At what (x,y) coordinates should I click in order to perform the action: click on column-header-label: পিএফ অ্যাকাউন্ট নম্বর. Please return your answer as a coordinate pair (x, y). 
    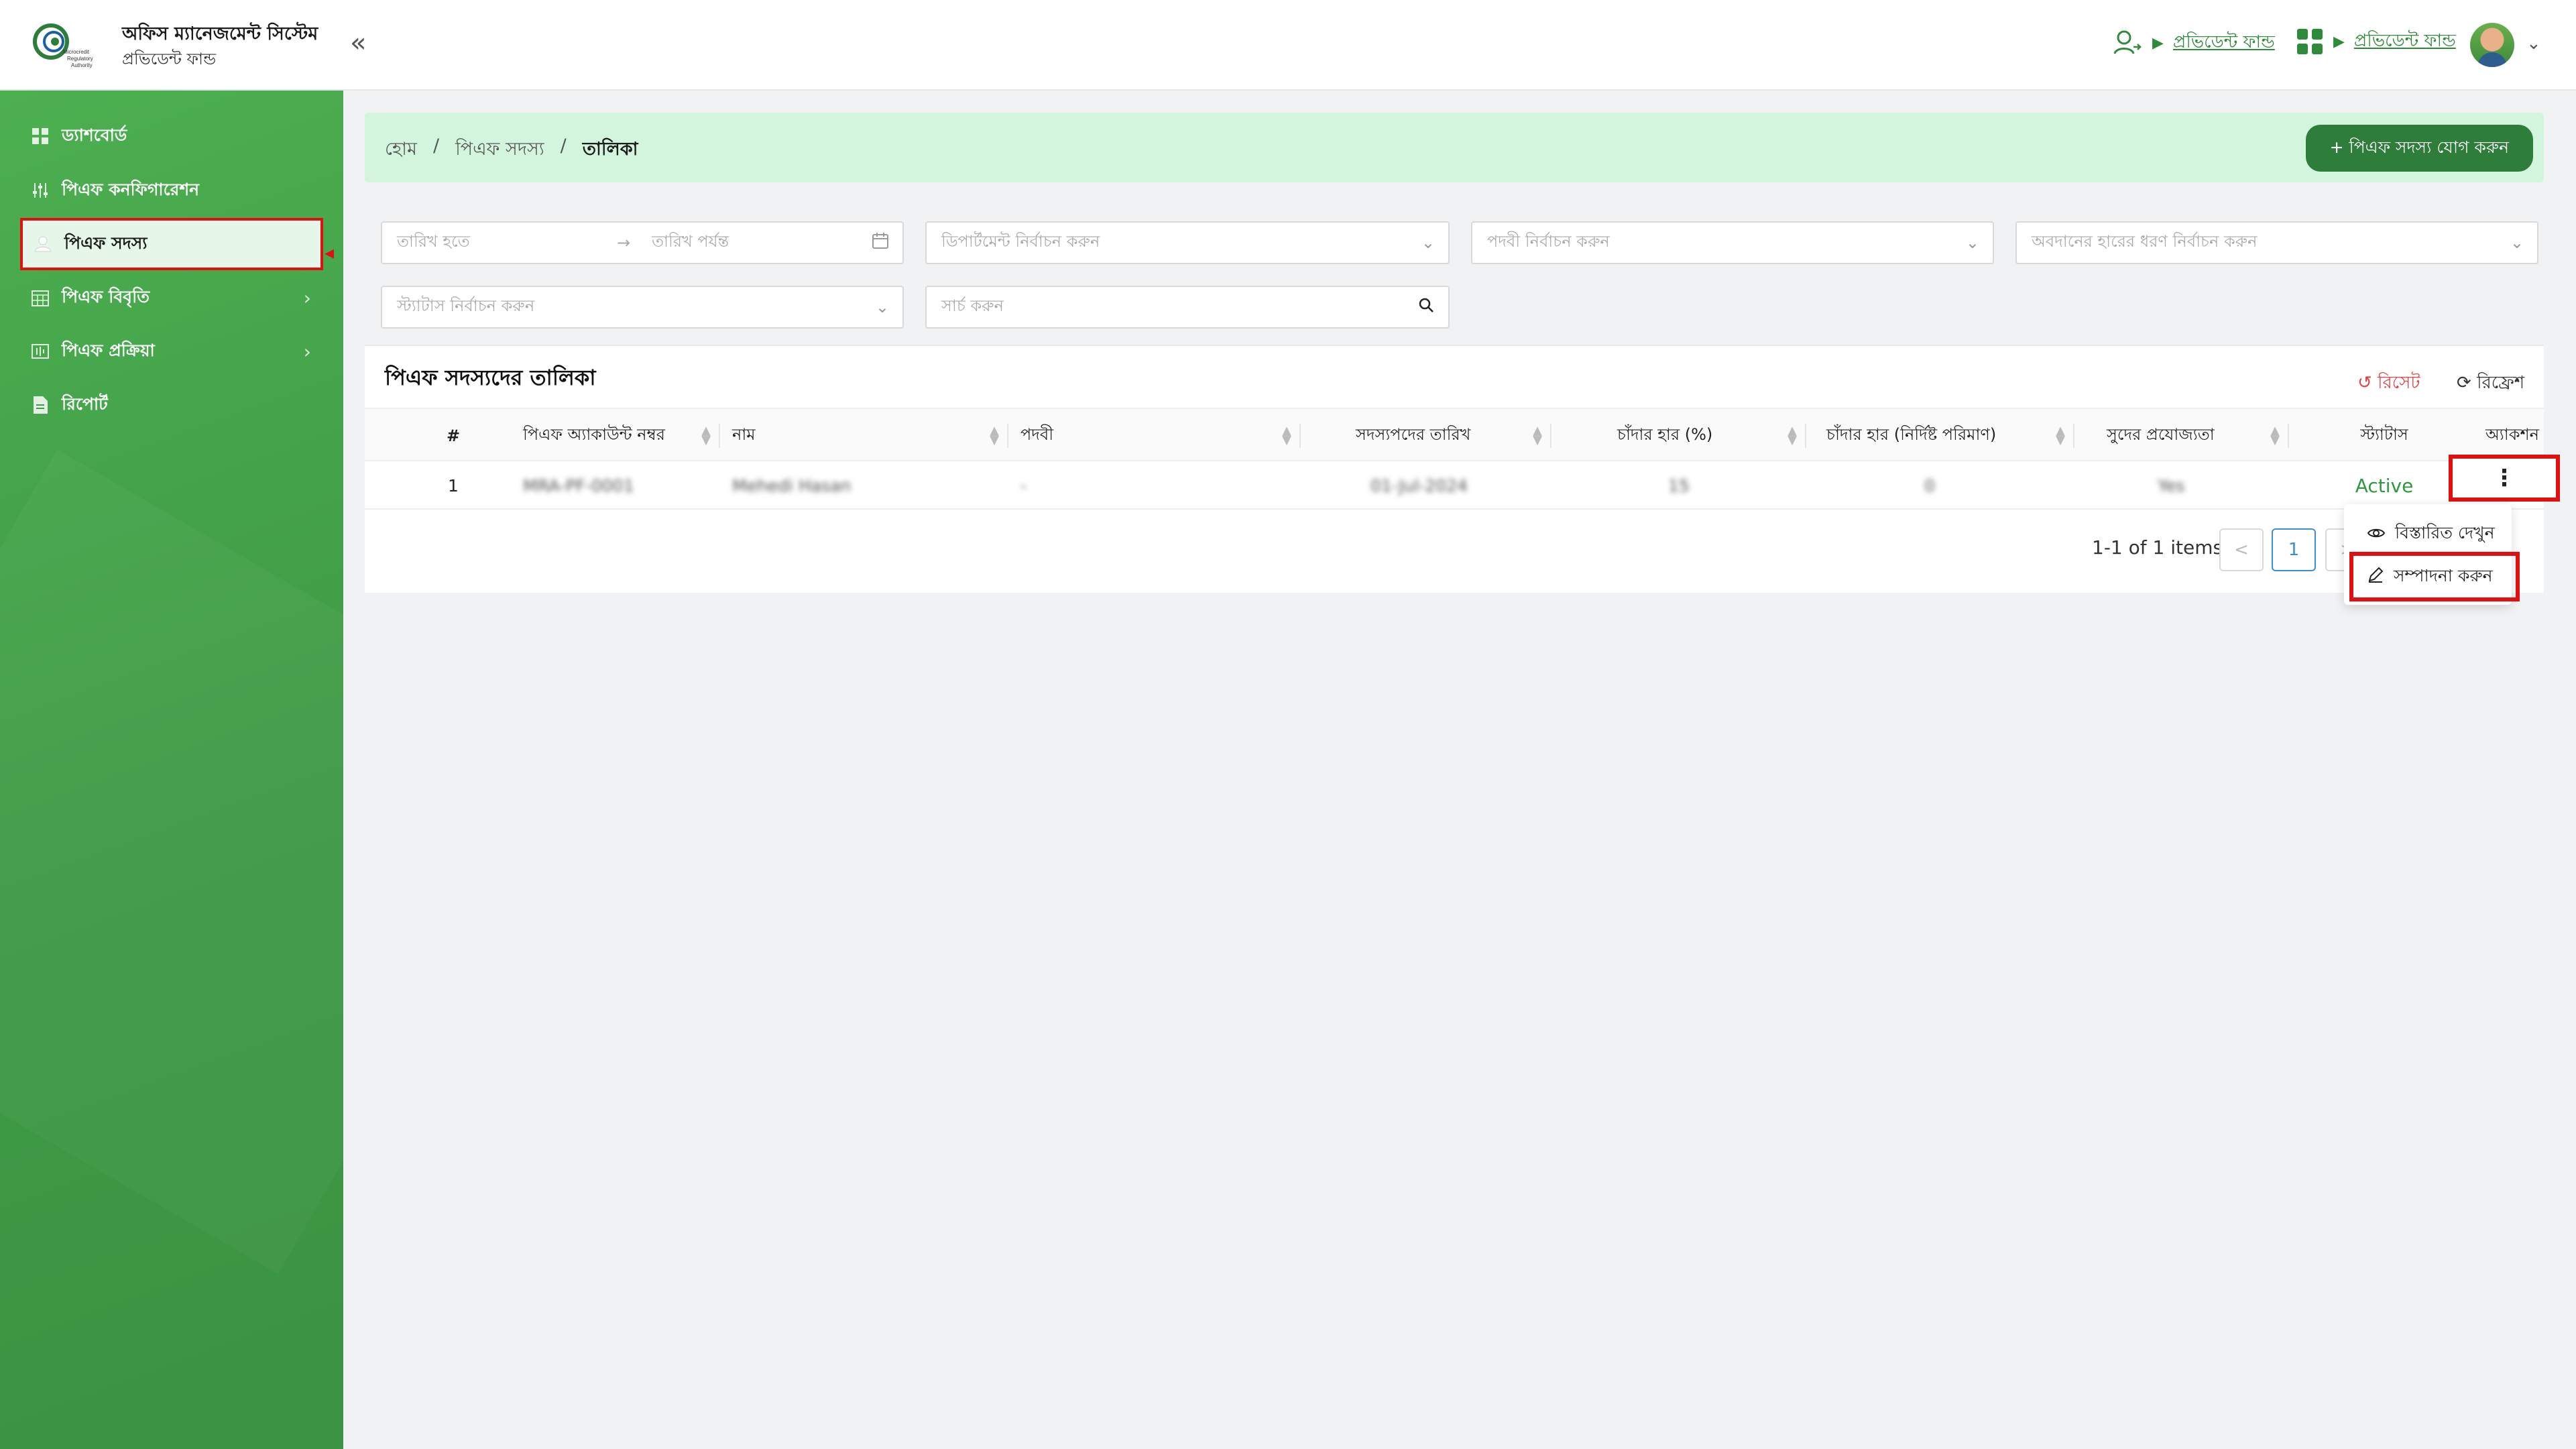
    Looking at the image, I should click on (594, 435).